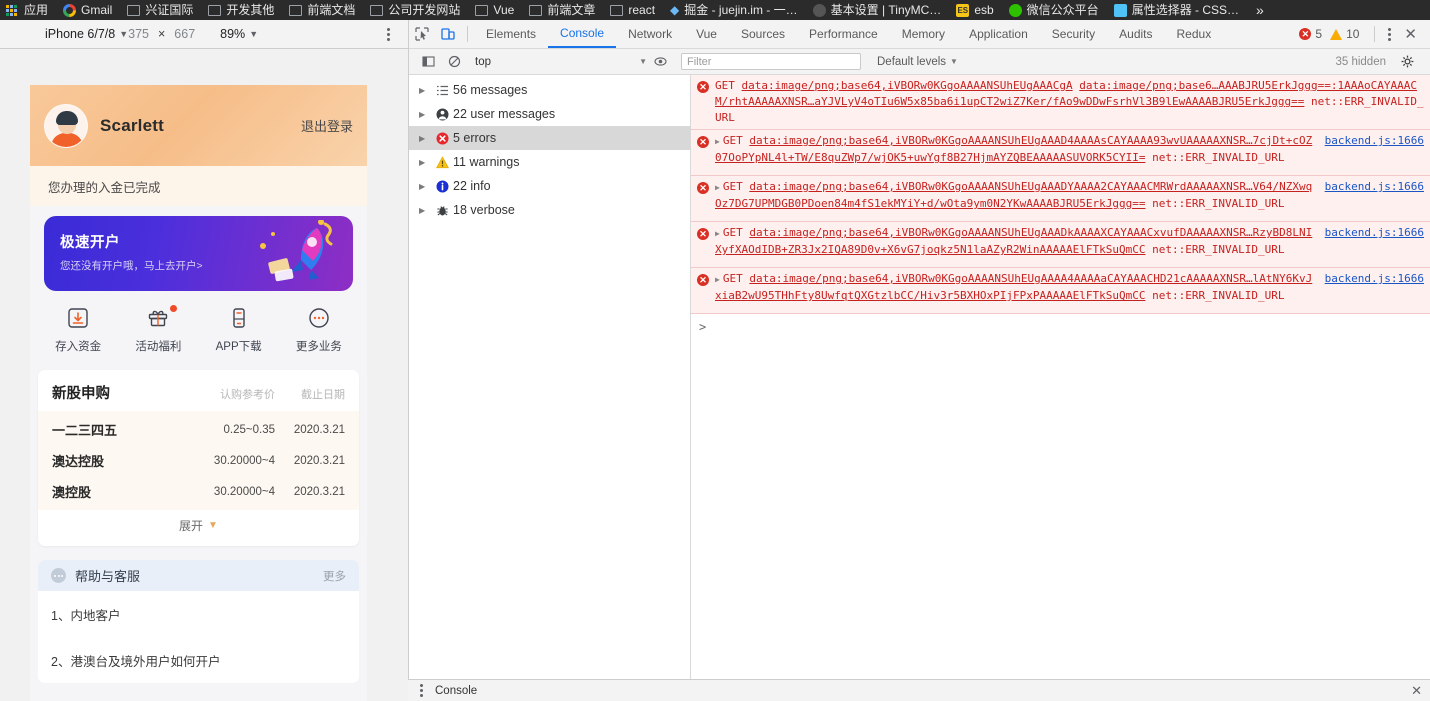 The height and width of the screenshot is (701, 1430). Describe the element at coordinates (319, 330) in the screenshot. I see `quick-action-more: 更多业务` at that location.